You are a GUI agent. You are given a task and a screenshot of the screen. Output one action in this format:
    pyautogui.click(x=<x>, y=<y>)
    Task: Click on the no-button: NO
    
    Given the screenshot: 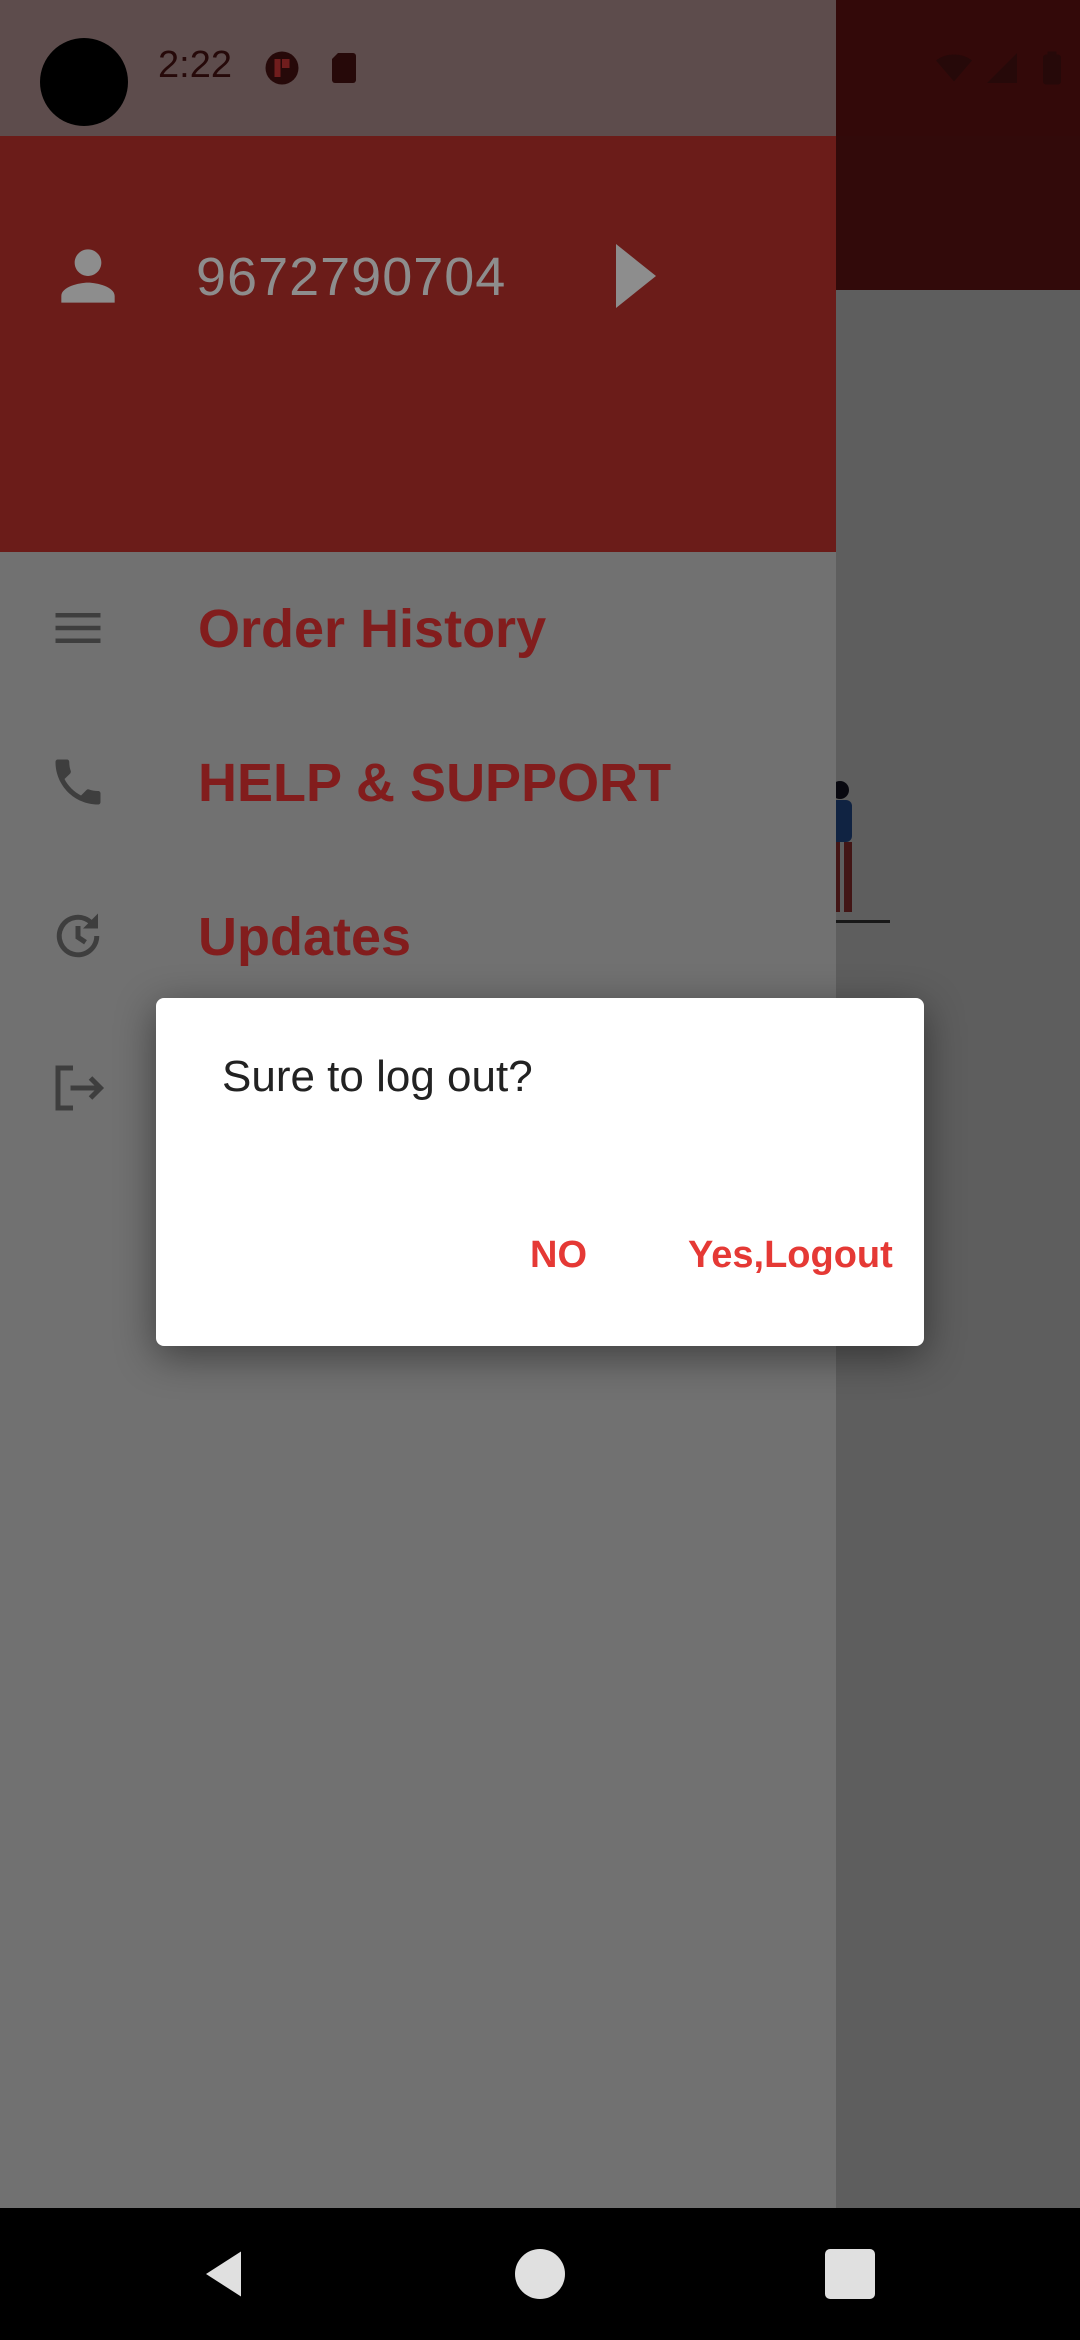 What is the action you would take?
    pyautogui.click(x=558, y=1255)
    